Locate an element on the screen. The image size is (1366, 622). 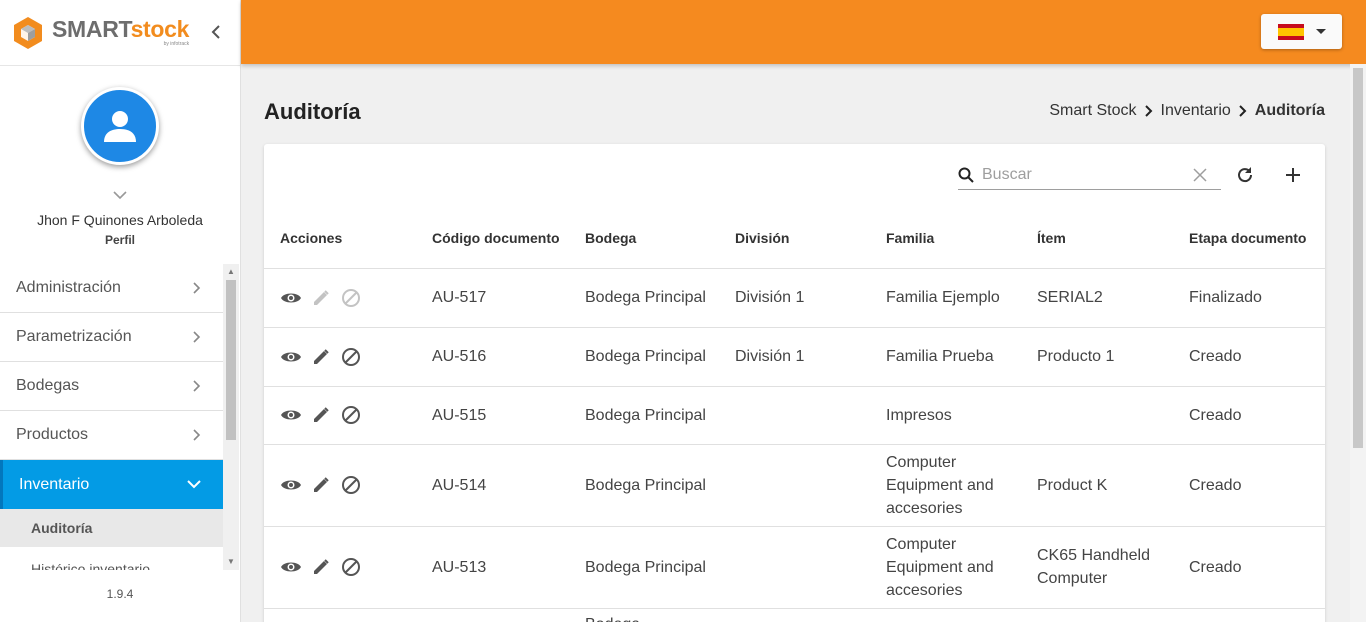
cell-family: Familia Prueba is located at coordinates (945, 357).